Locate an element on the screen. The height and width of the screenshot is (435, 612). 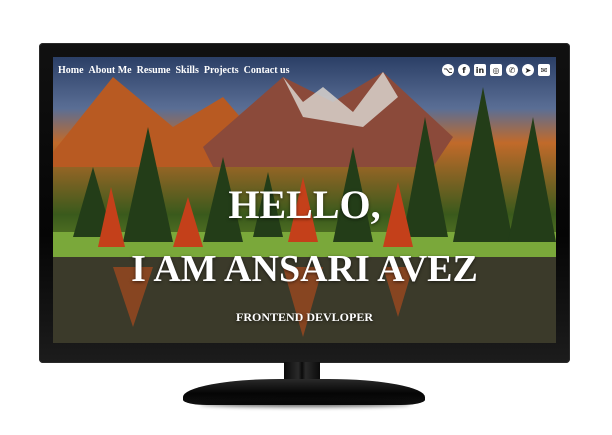
whatsapp-icon: ✆ is located at coordinates (512, 70).